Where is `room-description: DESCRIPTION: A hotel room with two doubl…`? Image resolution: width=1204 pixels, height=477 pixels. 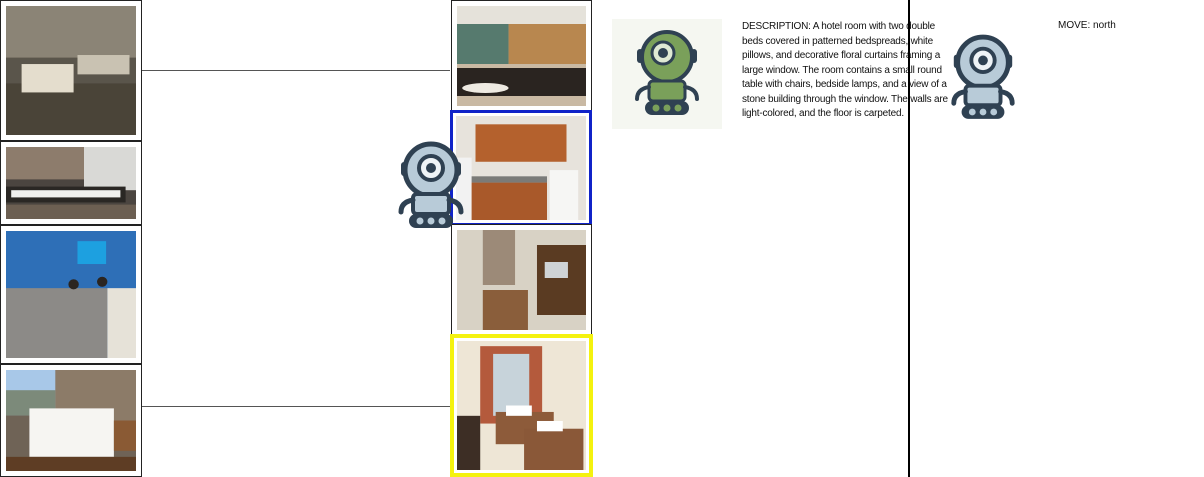 room-description: DESCRIPTION: A hotel room with two doubl… is located at coordinates (845, 70).